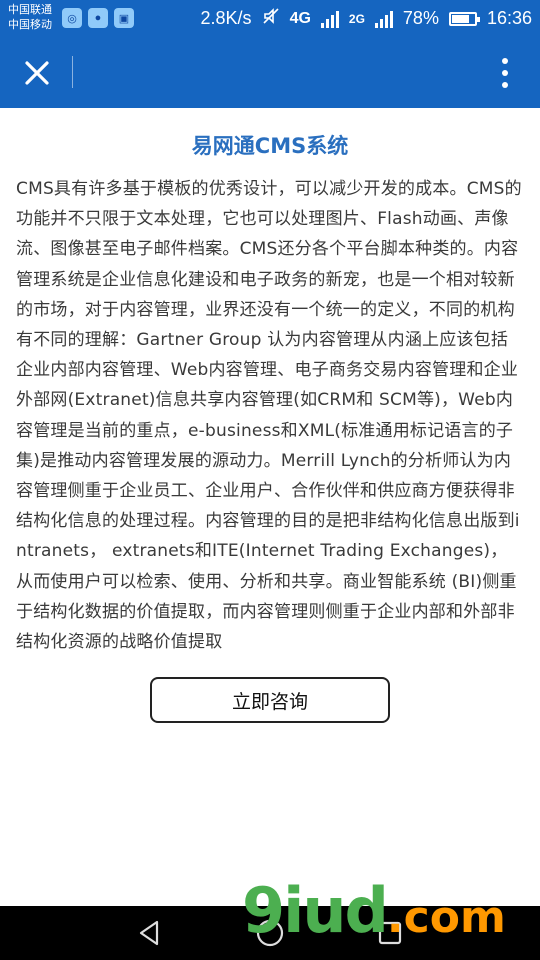 This screenshot has height=960, width=540. I want to click on system-indicators: 2.8K/s 4G 2G 78% 16:36, so click(366, 18).